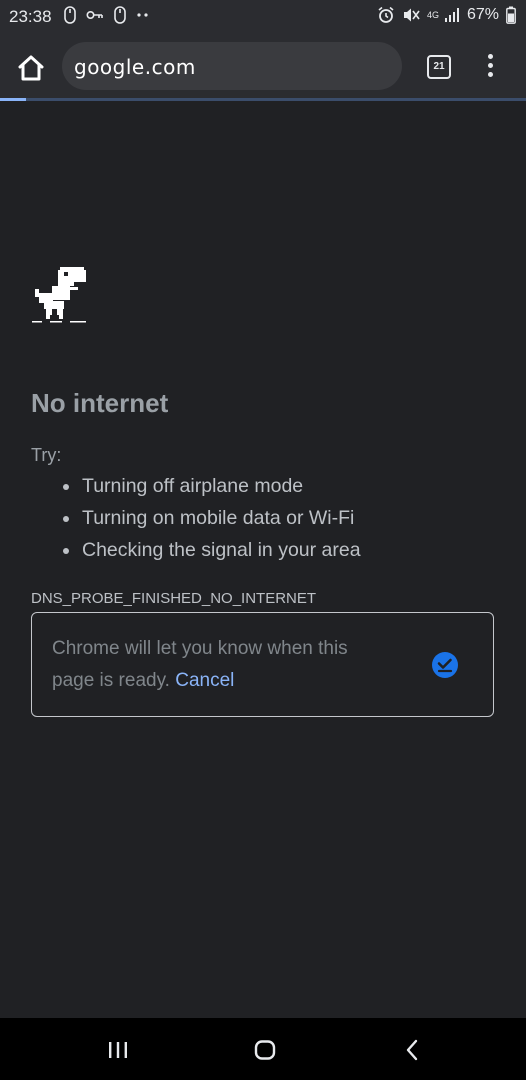  What do you see at coordinates (100, 403) in the screenshot?
I see `error-title: No internet` at bounding box center [100, 403].